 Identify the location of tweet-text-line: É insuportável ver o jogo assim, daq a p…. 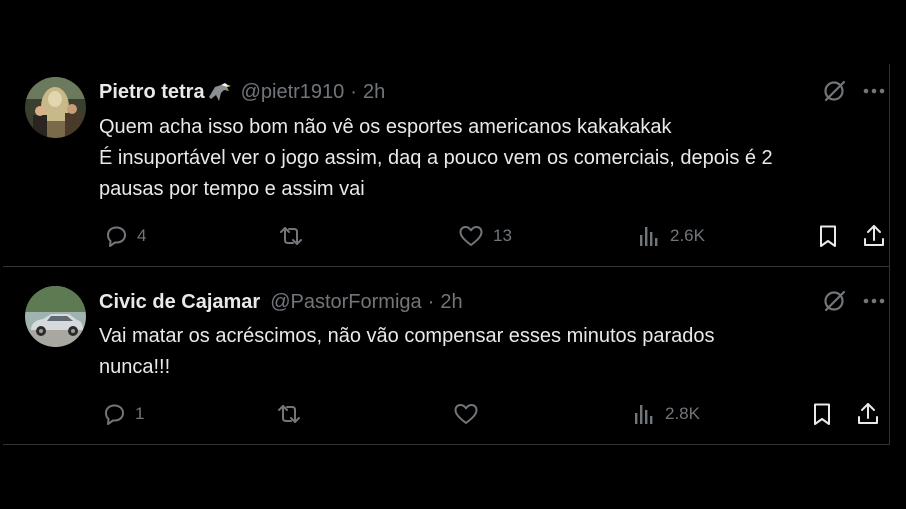
(436, 158).